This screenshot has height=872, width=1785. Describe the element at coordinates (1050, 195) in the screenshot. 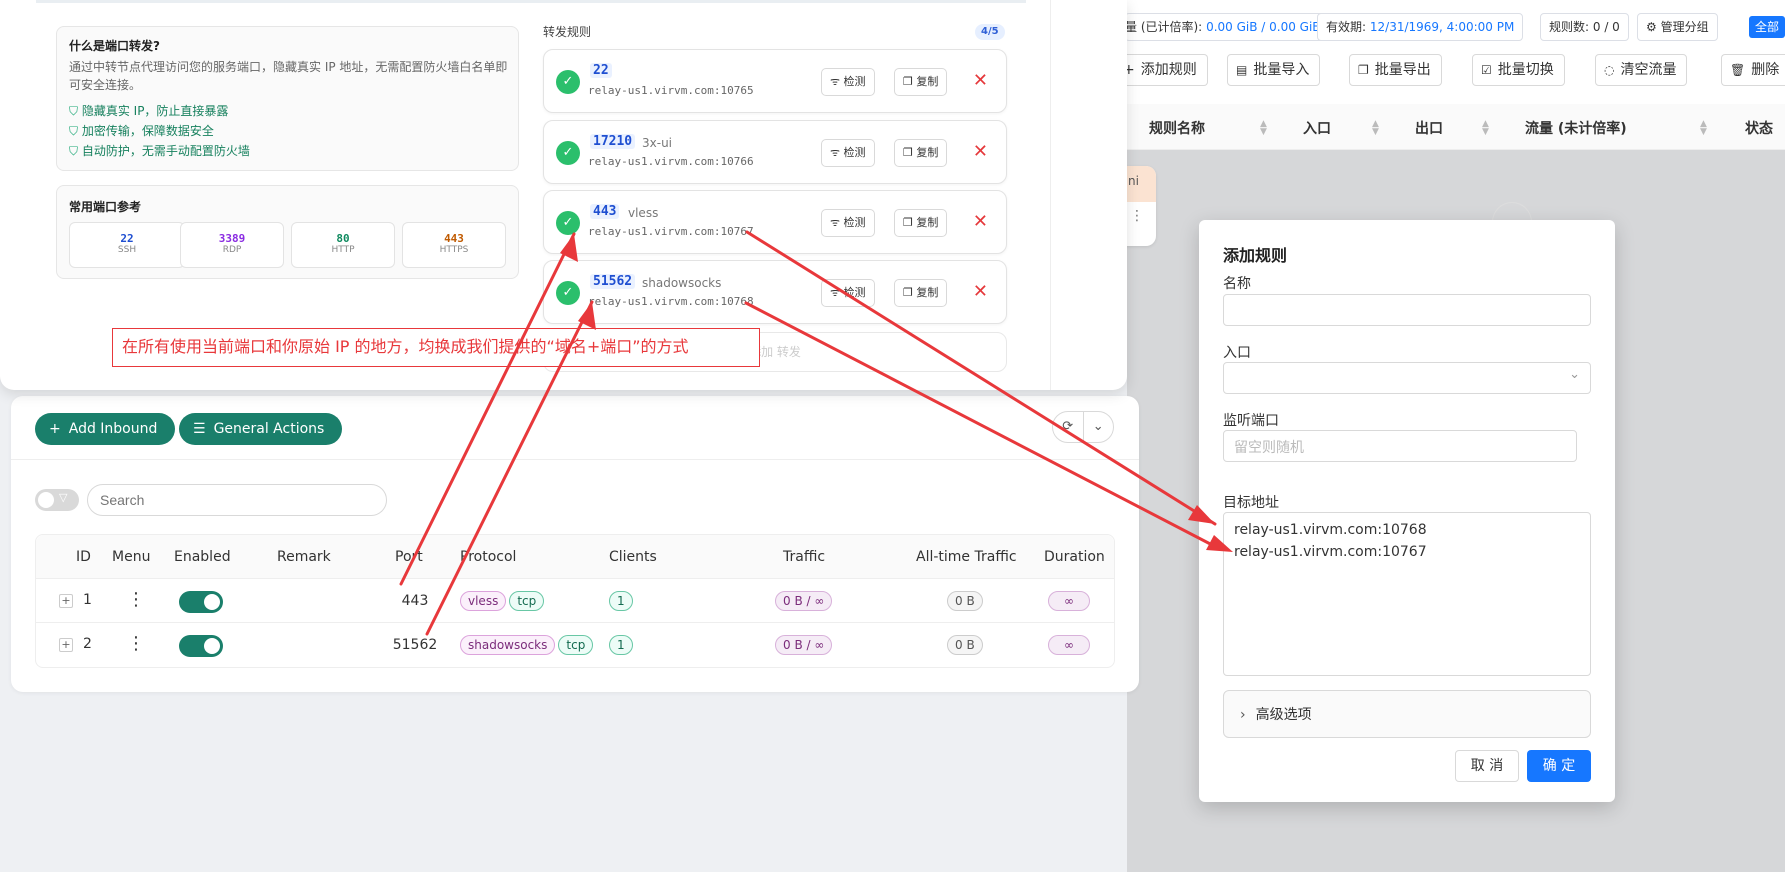

I see `scroll-divider` at that location.